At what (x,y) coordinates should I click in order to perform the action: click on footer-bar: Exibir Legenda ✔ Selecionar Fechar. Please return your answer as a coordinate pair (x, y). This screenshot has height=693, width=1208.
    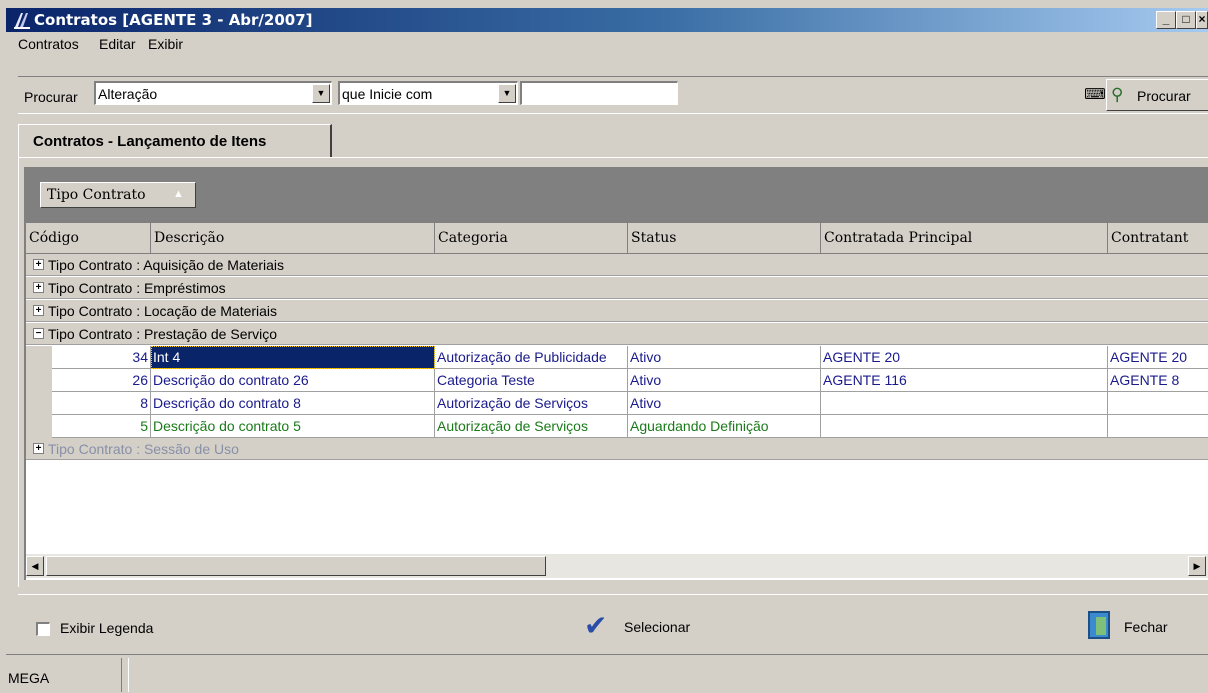
    Looking at the image, I should click on (613, 622).